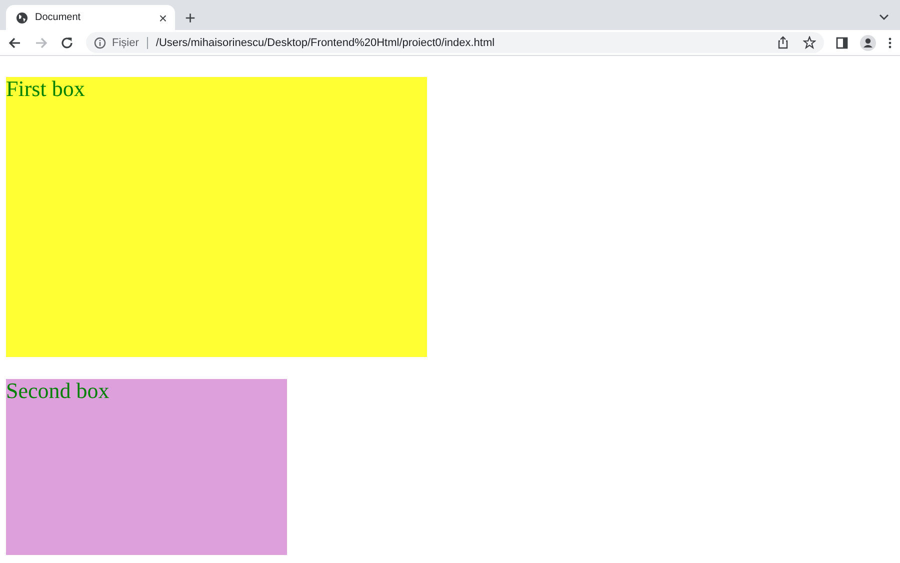  What do you see at coordinates (162, 17) in the screenshot?
I see `close-tab-button: ×` at bounding box center [162, 17].